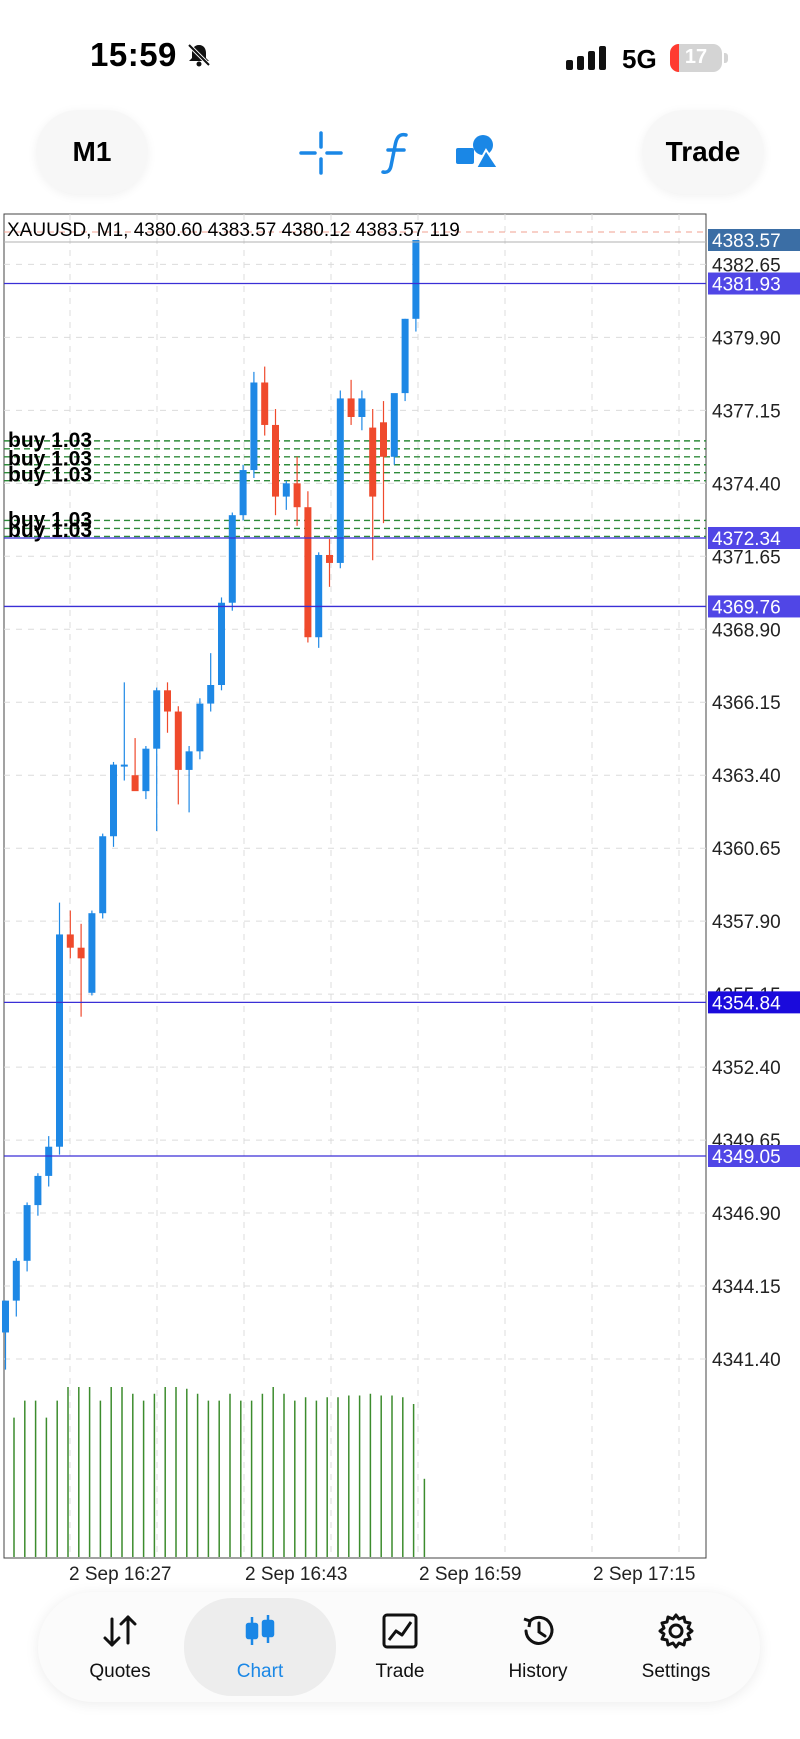 The height and width of the screenshot is (1739, 800). What do you see at coordinates (538, 1647) in the screenshot?
I see `nav-history: History` at bounding box center [538, 1647].